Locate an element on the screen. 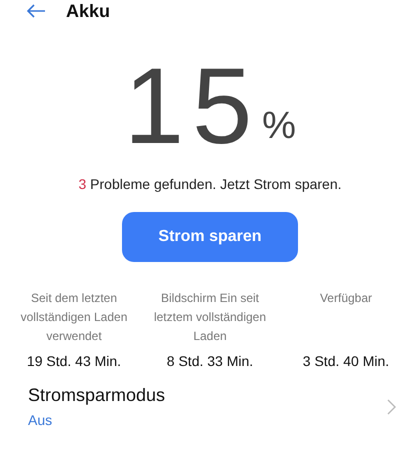 This screenshot has height=450, width=420. battery-percentage: 15 is located at coordinates (192, 106).